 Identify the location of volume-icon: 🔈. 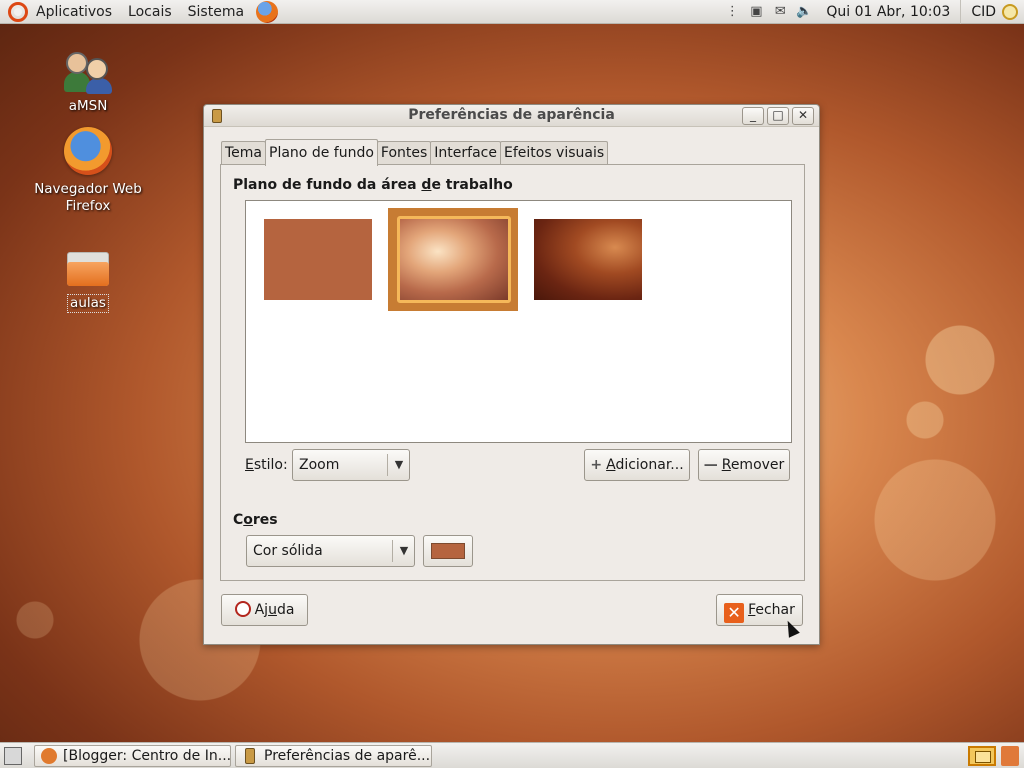
(804, 12).